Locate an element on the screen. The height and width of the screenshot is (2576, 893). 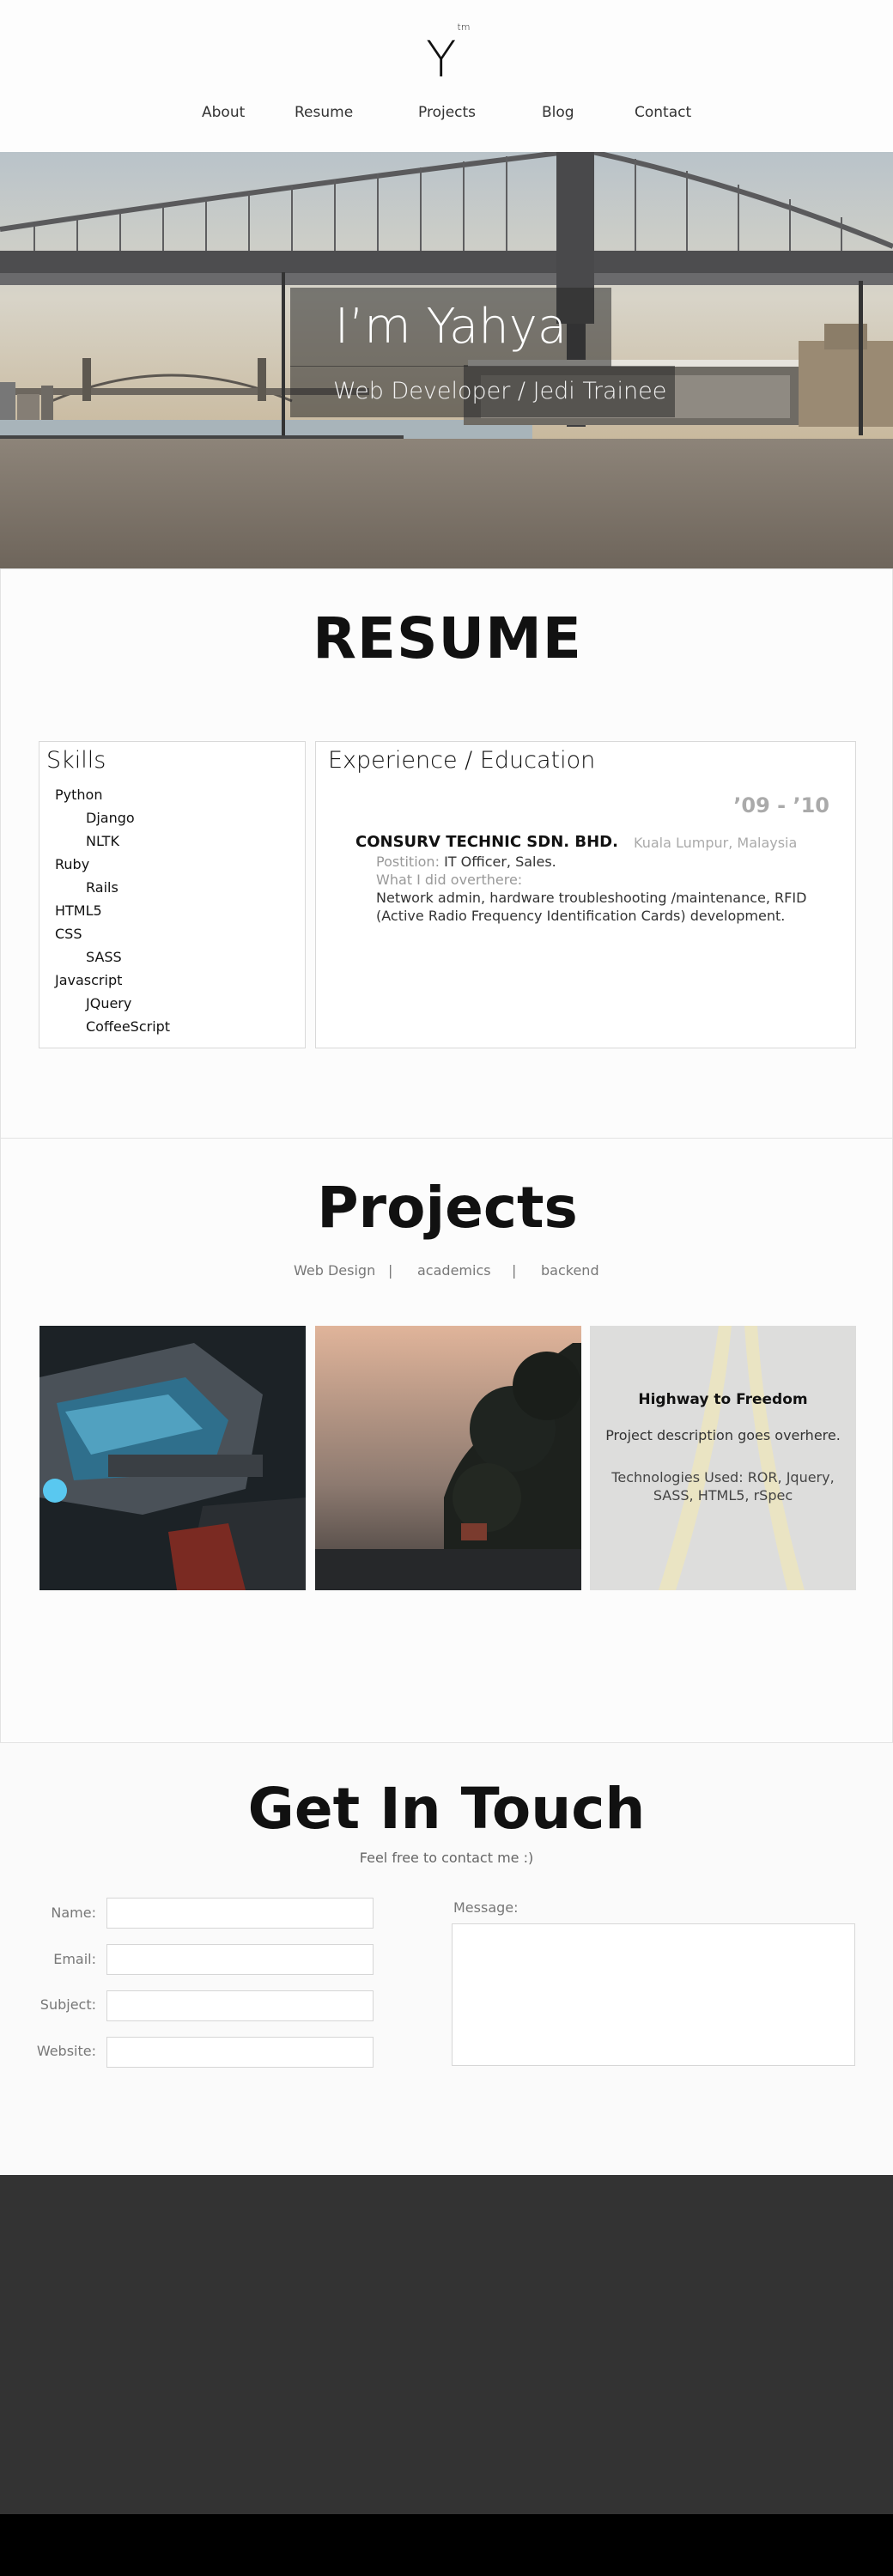
message-label: Message: is located at coordinates (486, 1908).